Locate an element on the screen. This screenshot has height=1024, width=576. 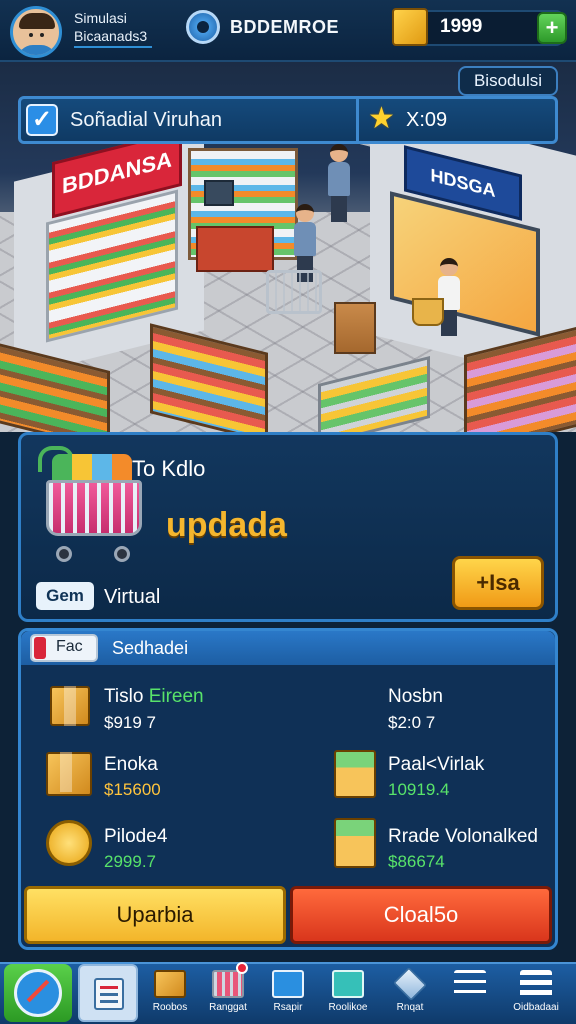
nav-label: Roolikoe is located at coordinates (348, 1007).